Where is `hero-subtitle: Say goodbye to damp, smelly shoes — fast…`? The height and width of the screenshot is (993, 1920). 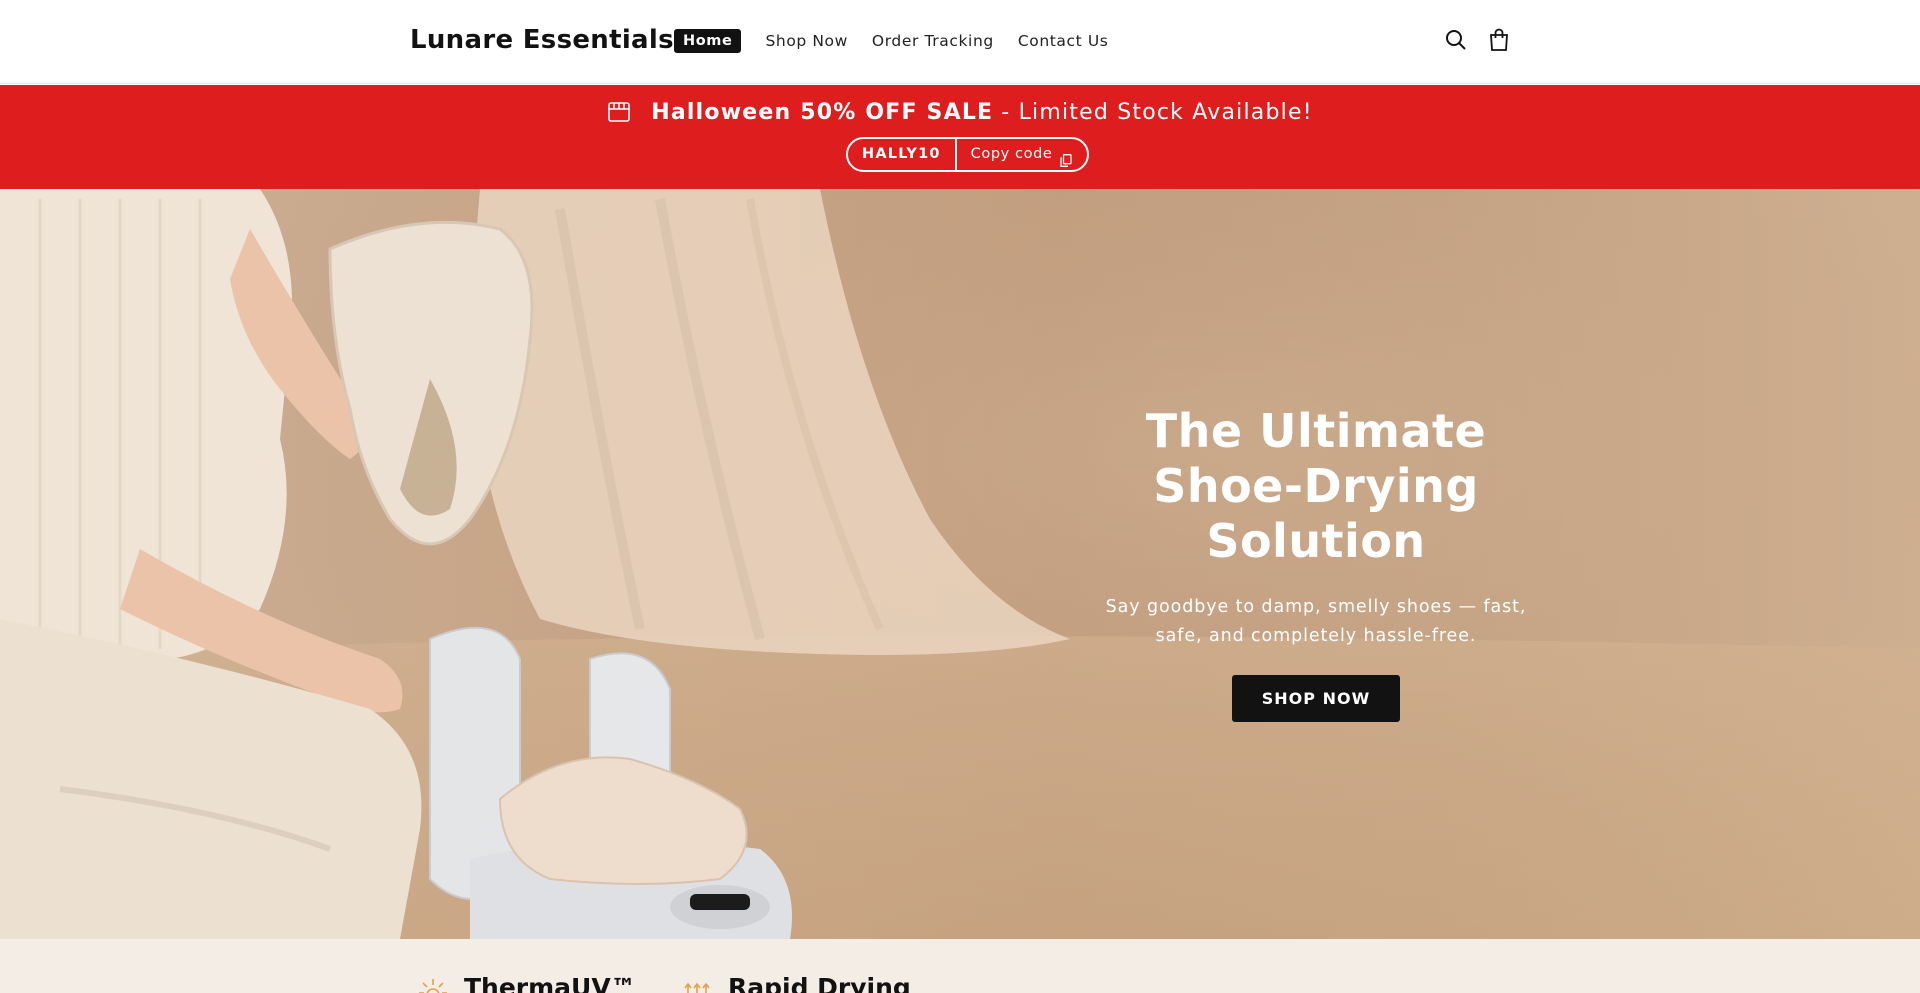
hero-subtitle: Say goodbye to damp, smelly shoes — fast… is located at coordinates (1316, 621).